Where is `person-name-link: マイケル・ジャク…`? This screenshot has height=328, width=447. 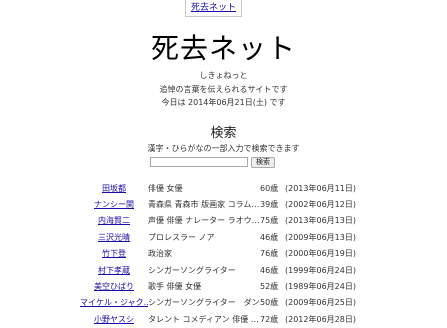
person-name-link: マイケル・ジャク… is located at coordinates (114, 302).